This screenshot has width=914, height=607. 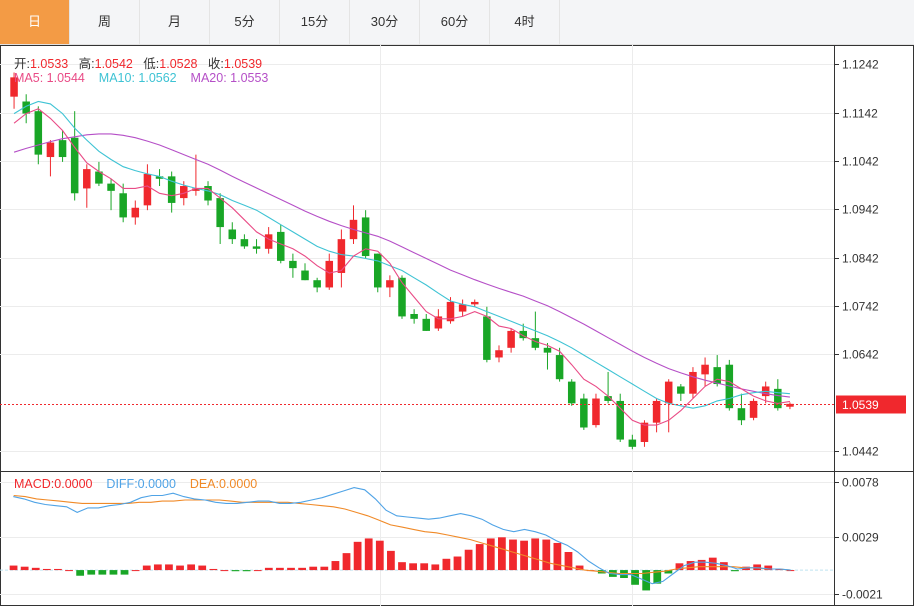 What do you see at coordinates (204, 484) in the screenshot?
I see `dea-label: DEA:` at bounding box center [204, 484].